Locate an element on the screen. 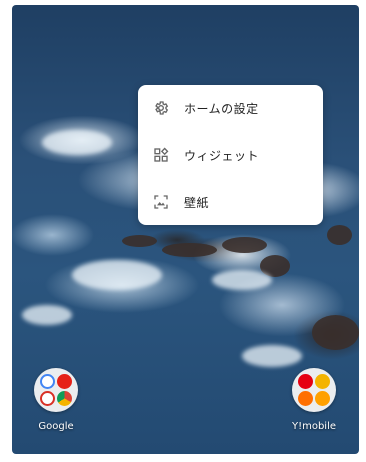 The height and width of the screenshot is (462, 366). ymobile-folder is located at coordinates (314, 390).